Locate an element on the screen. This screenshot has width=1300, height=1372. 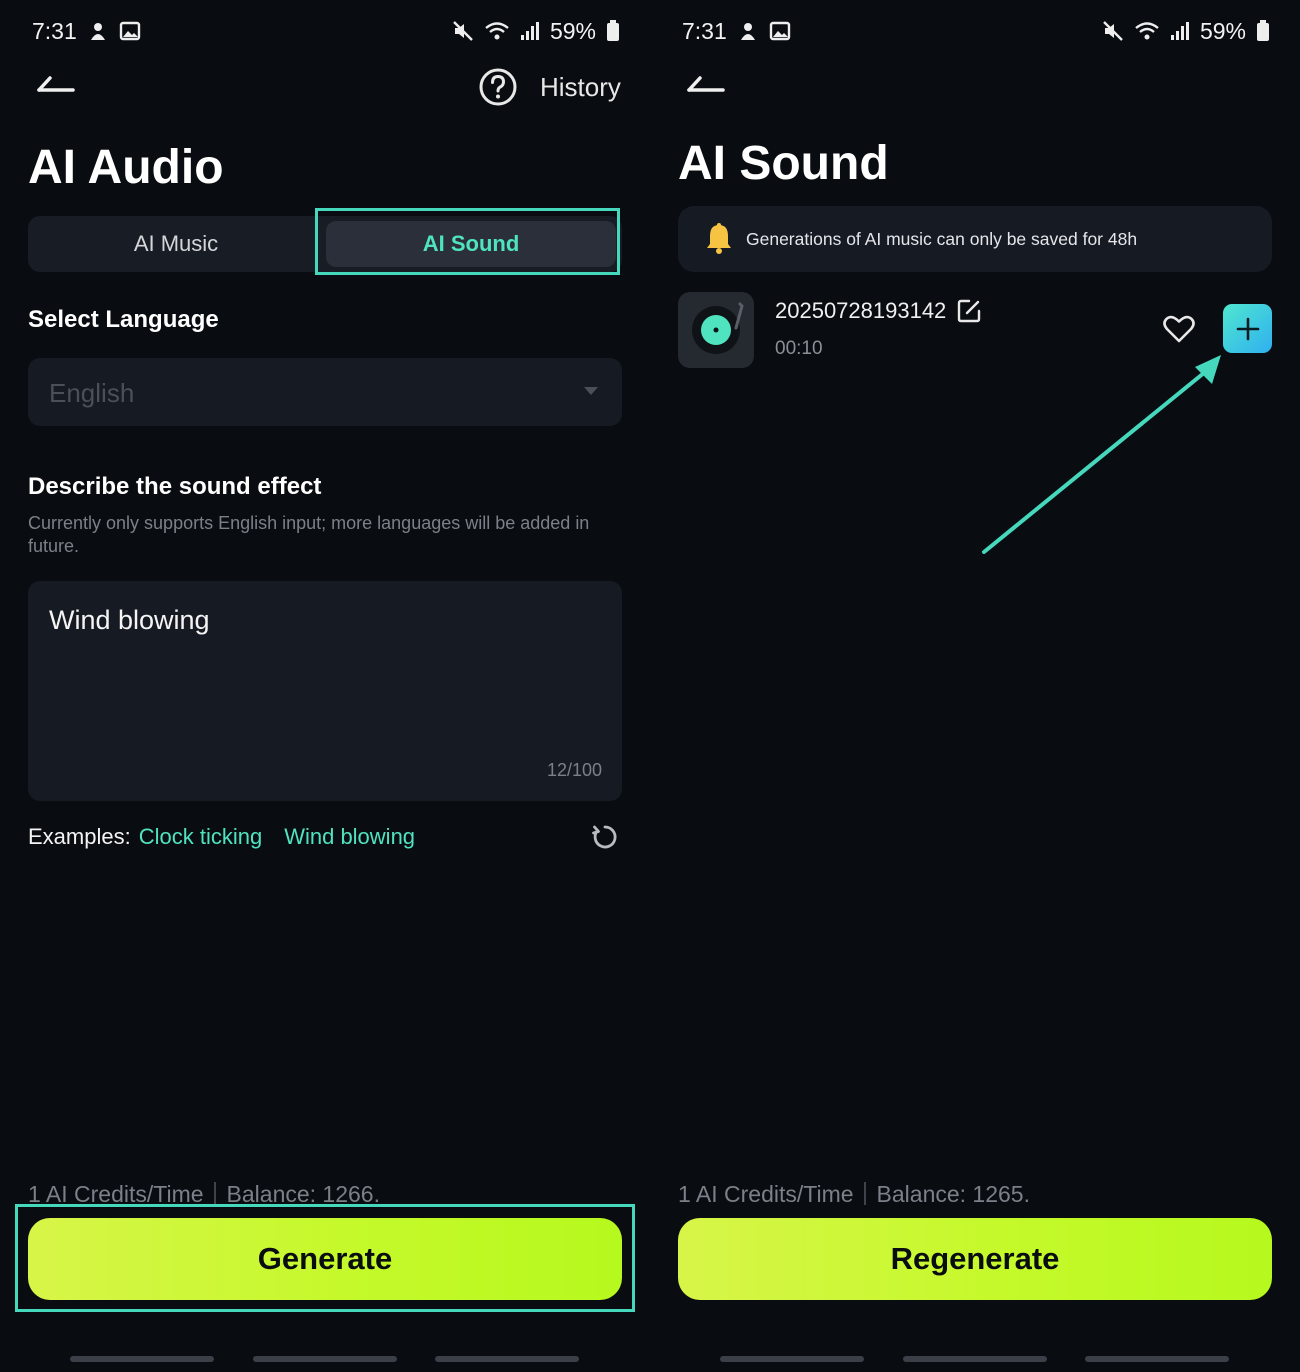
item-duration: 00:10 is located at coordinates (799, 348).